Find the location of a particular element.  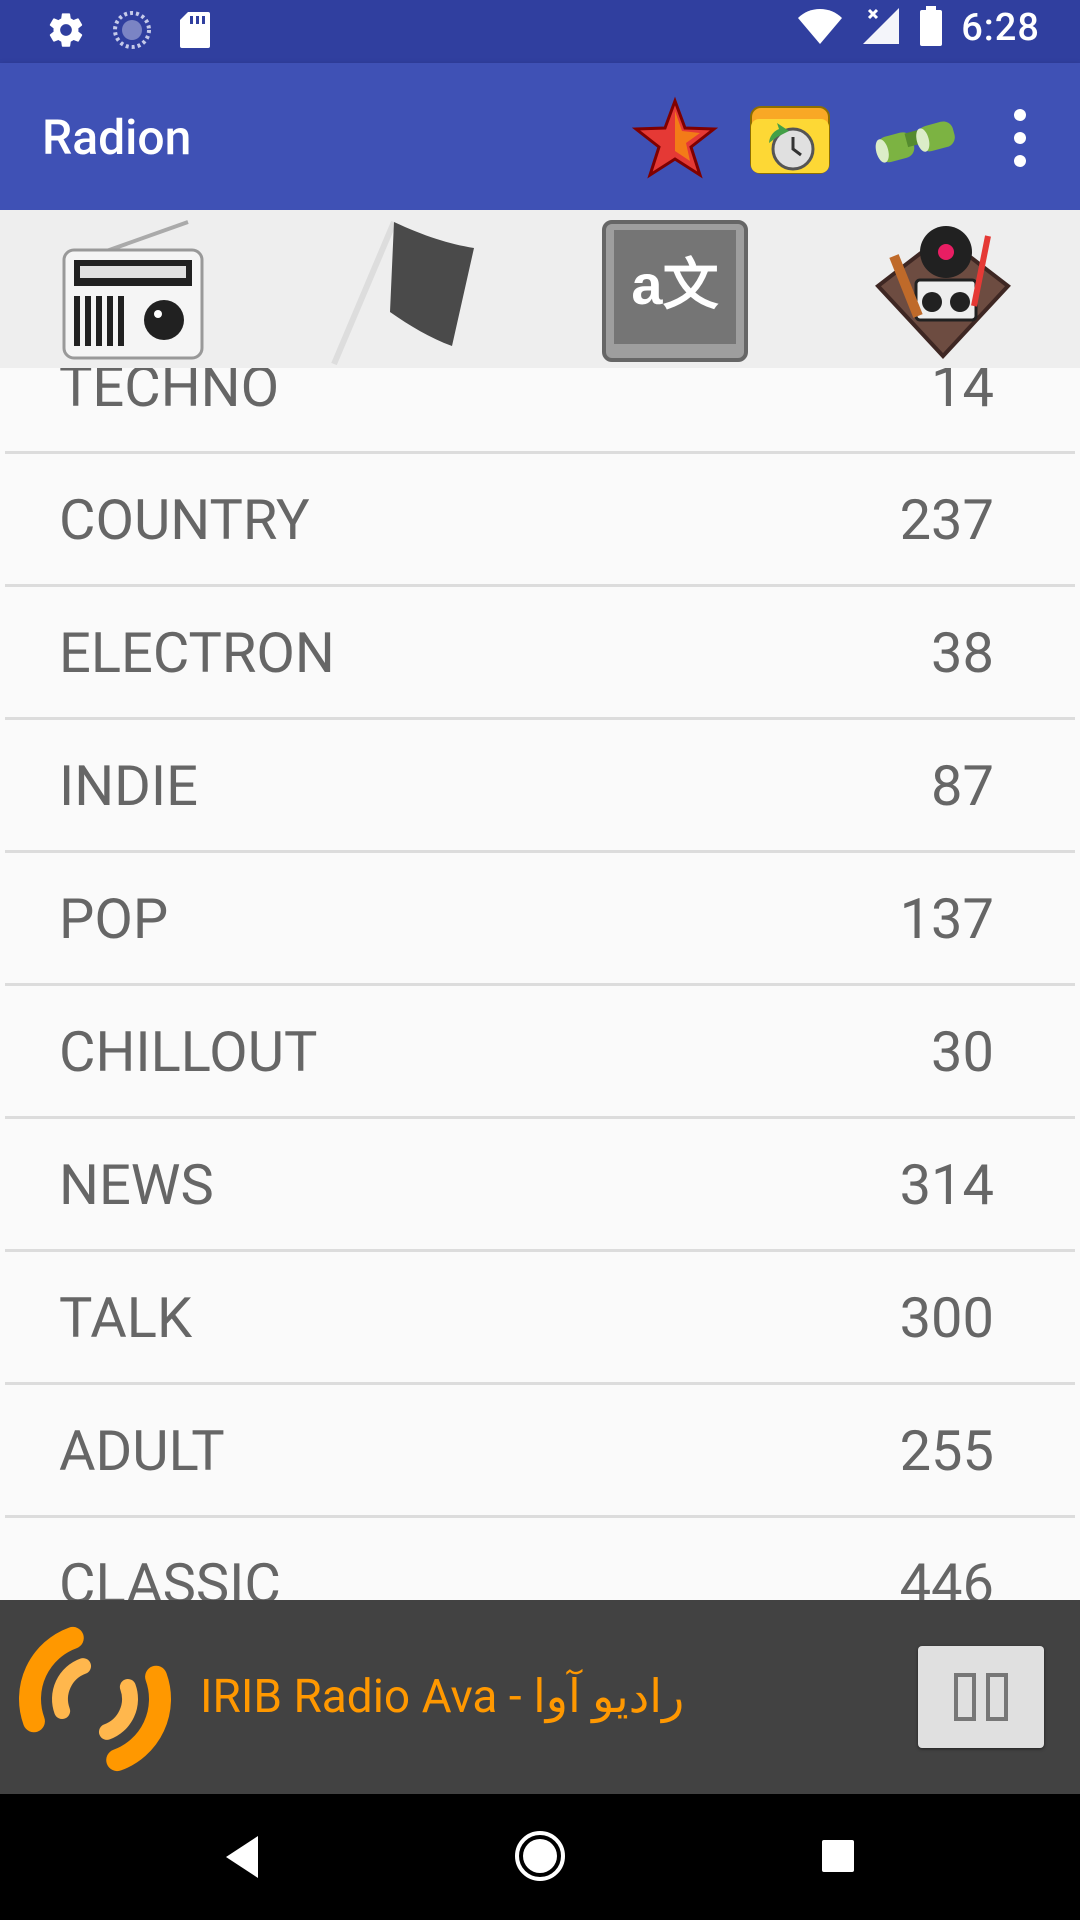

system-nav-bar is located at coordinates (540, 1857).